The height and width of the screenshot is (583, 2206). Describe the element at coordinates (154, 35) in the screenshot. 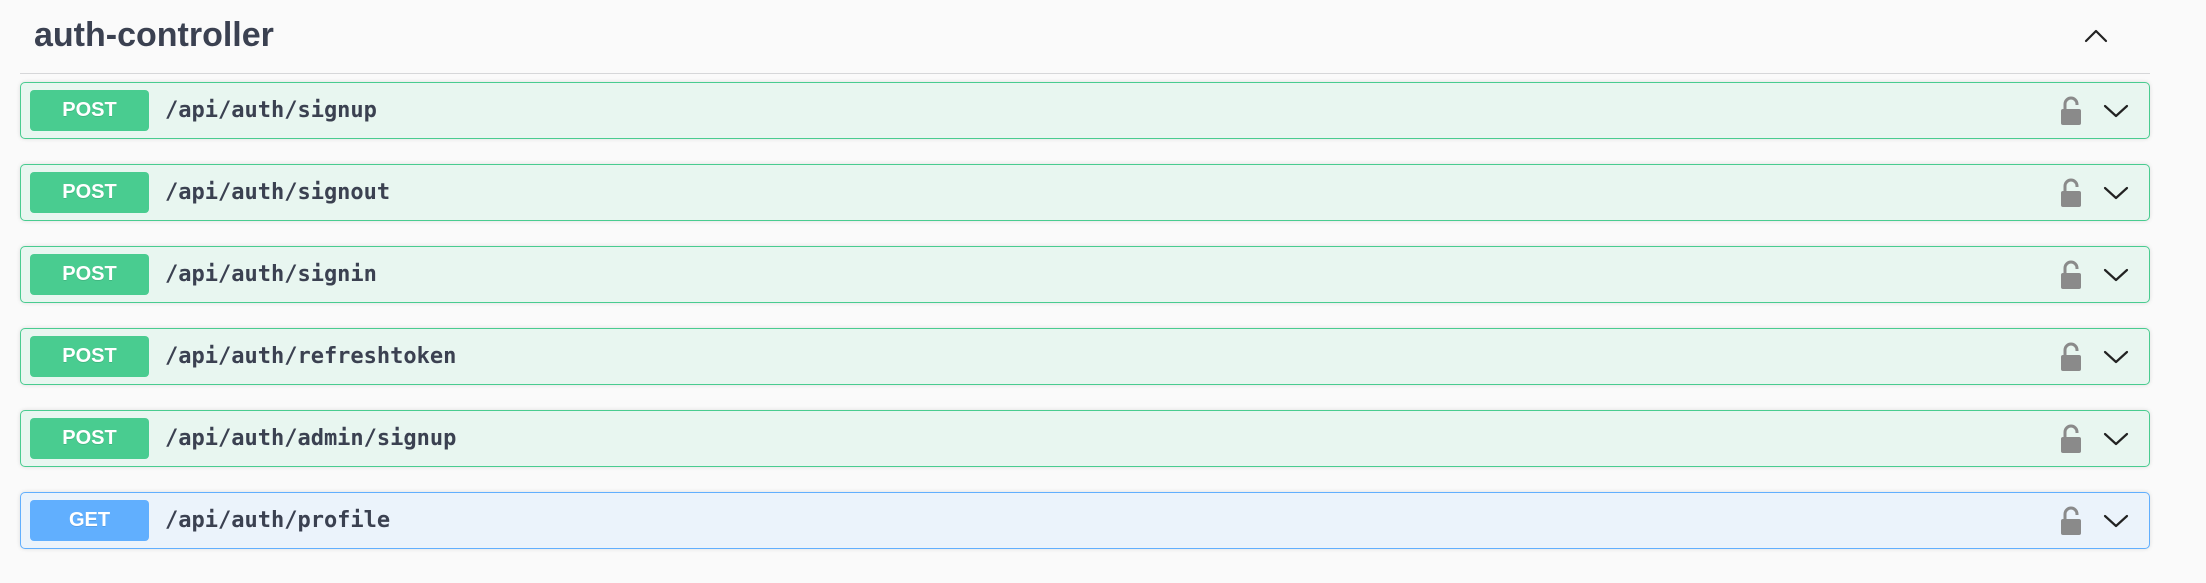

I see `section-title: auth-controller` at that location.